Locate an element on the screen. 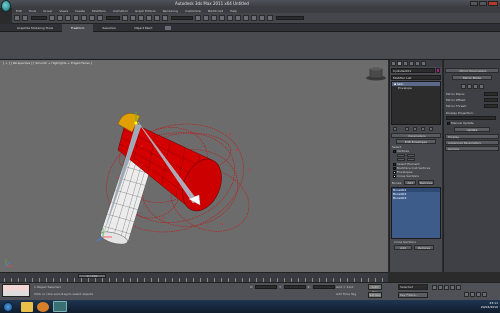 Image resolution: width=500 pixels, height=313 pixels. paste-green-to-blue-icon is located at coordinates (469, 86).